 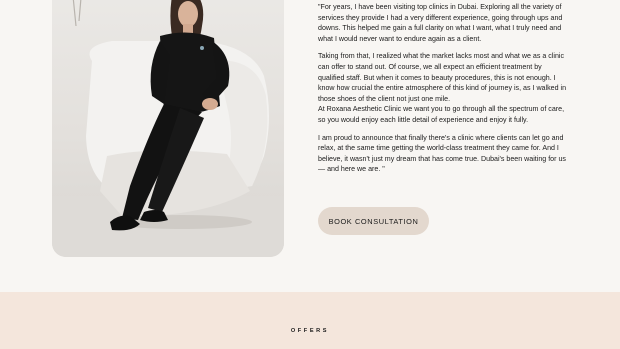 What do you see at coordinates (373, 221) in the screenshot?
I see `book-consultation-button: BOOK CONSULTATION` at bounding box center [373, 221].